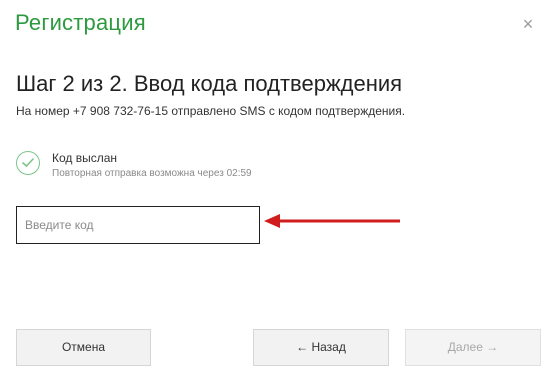  What do you see at coordinates (28, 163) in the screenshot?
I see `check-circle-icon` at bounding box center [28, 163].